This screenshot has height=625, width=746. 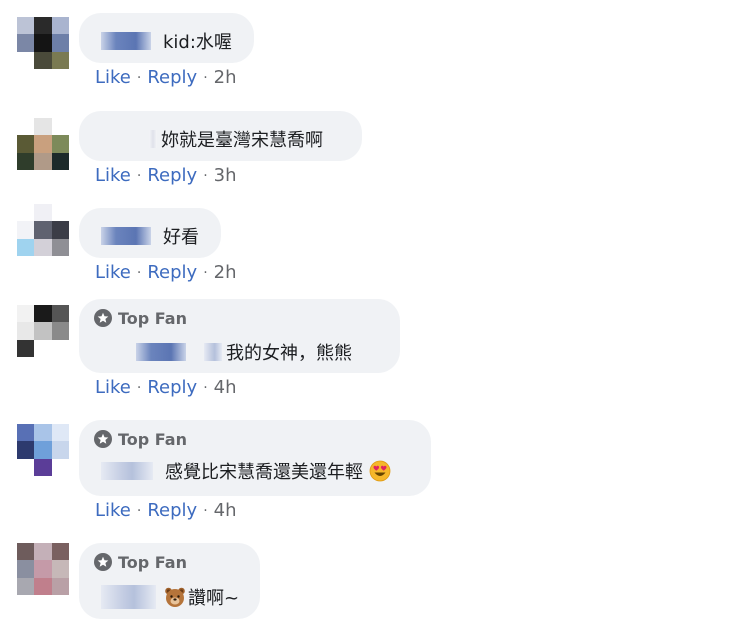 I want to click on comment-bubble: Top Fan 感覺比宋慧喬還美還年輕, so click(x=255, y=458).